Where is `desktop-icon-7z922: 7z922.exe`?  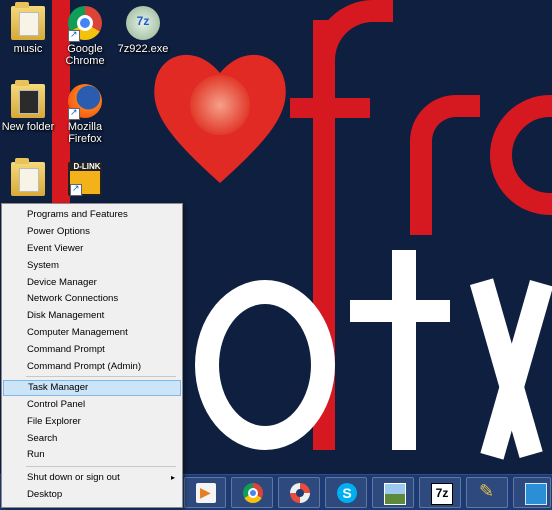
desktop-icon-7z922: 7z922.exe is located at coordinates (143, 30).